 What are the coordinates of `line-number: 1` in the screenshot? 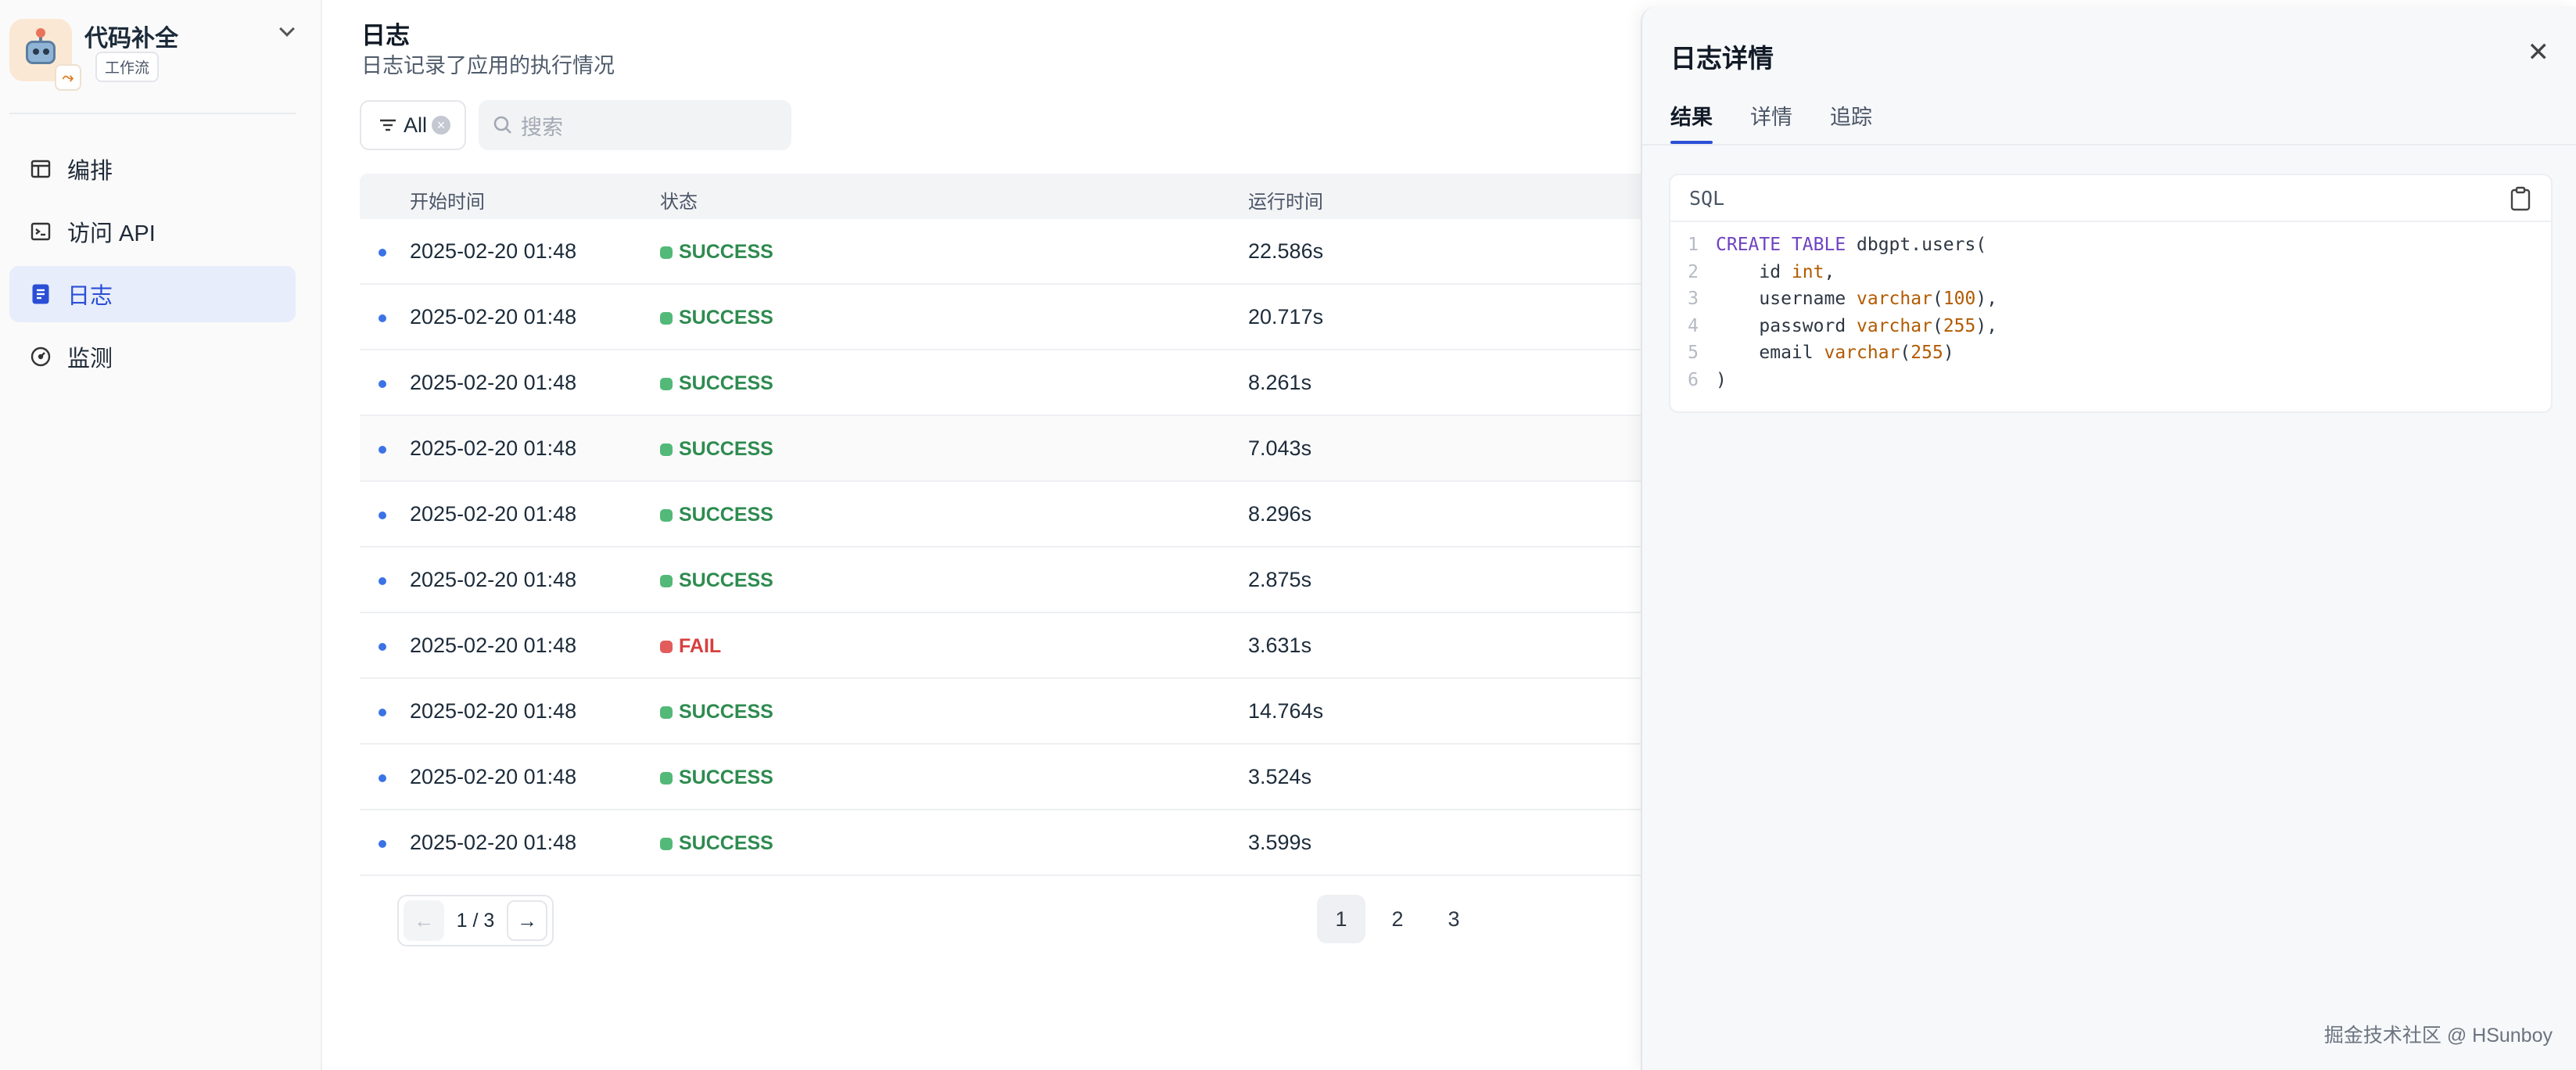 It's located at (1693, 245).